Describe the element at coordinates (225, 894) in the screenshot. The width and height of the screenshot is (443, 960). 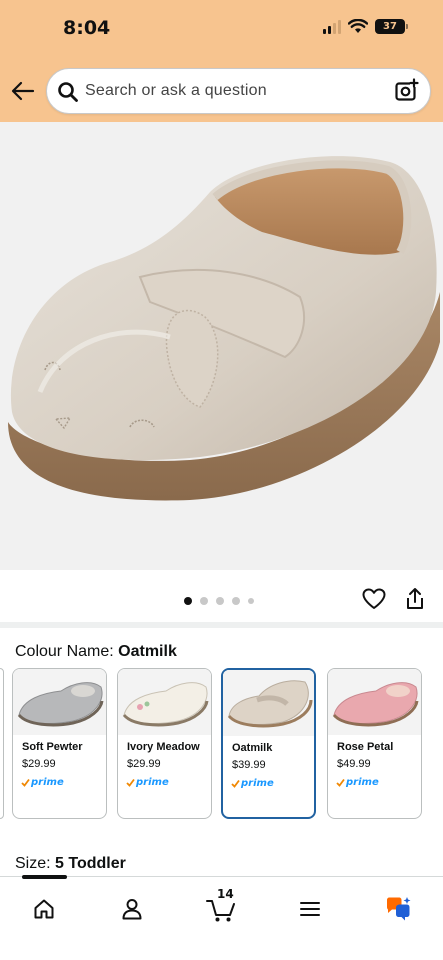
I see `cart-count: 14` at that location.